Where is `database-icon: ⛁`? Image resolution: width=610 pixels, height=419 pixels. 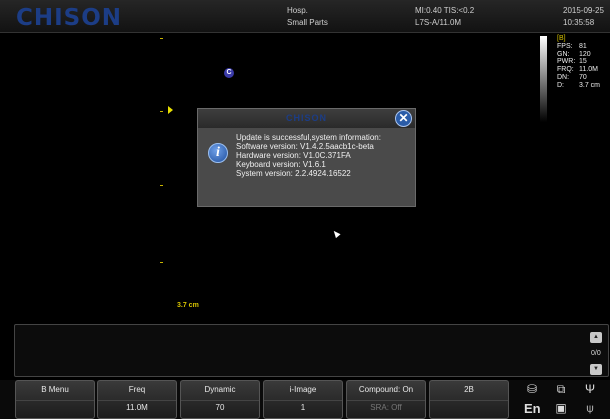
database-icon: ⛁ is located at coordinates (532, 389).